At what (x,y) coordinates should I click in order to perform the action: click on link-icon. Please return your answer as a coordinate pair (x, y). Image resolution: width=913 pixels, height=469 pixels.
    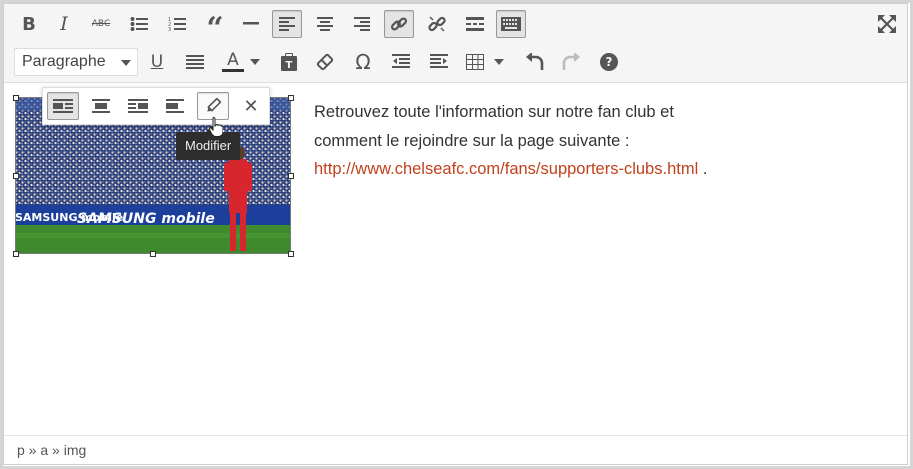
    Looking at the image, I should click on (399, 24).